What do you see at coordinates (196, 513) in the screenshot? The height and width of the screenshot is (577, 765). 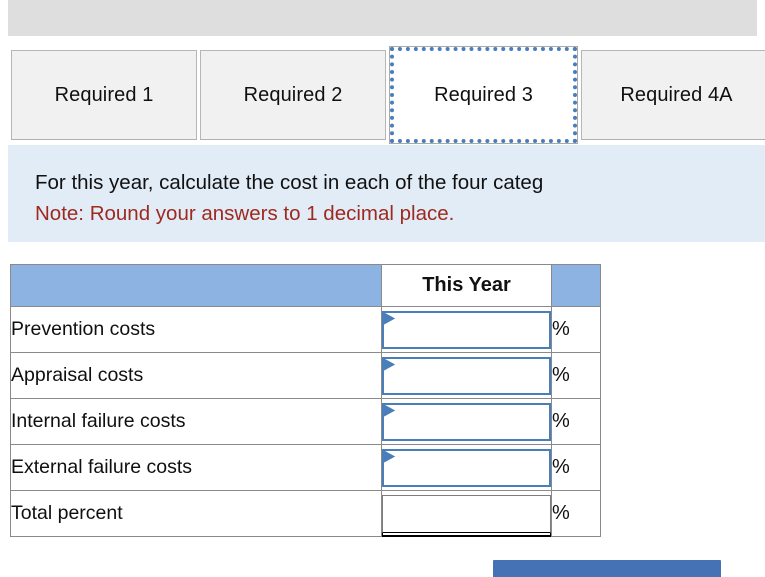 I see `row-label-total-percent: Total percent` at bounding box center [196, 513].